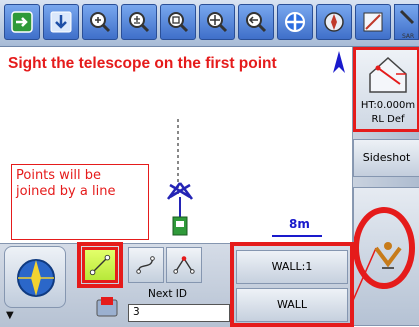  Describe the element at coordinates (408, 36) in the screenshot. I see `toolbar-trailing-label: SAR` at that location.